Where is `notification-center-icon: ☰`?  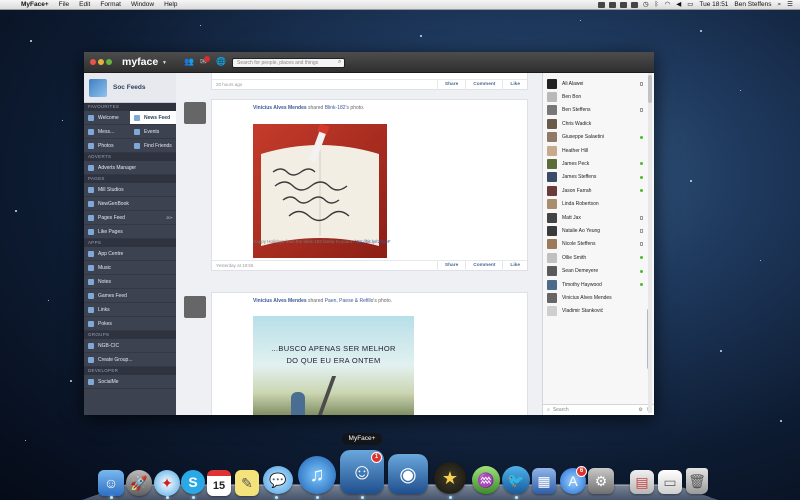
notification-center-icon: ☰ is located at coordinates (790, 5).